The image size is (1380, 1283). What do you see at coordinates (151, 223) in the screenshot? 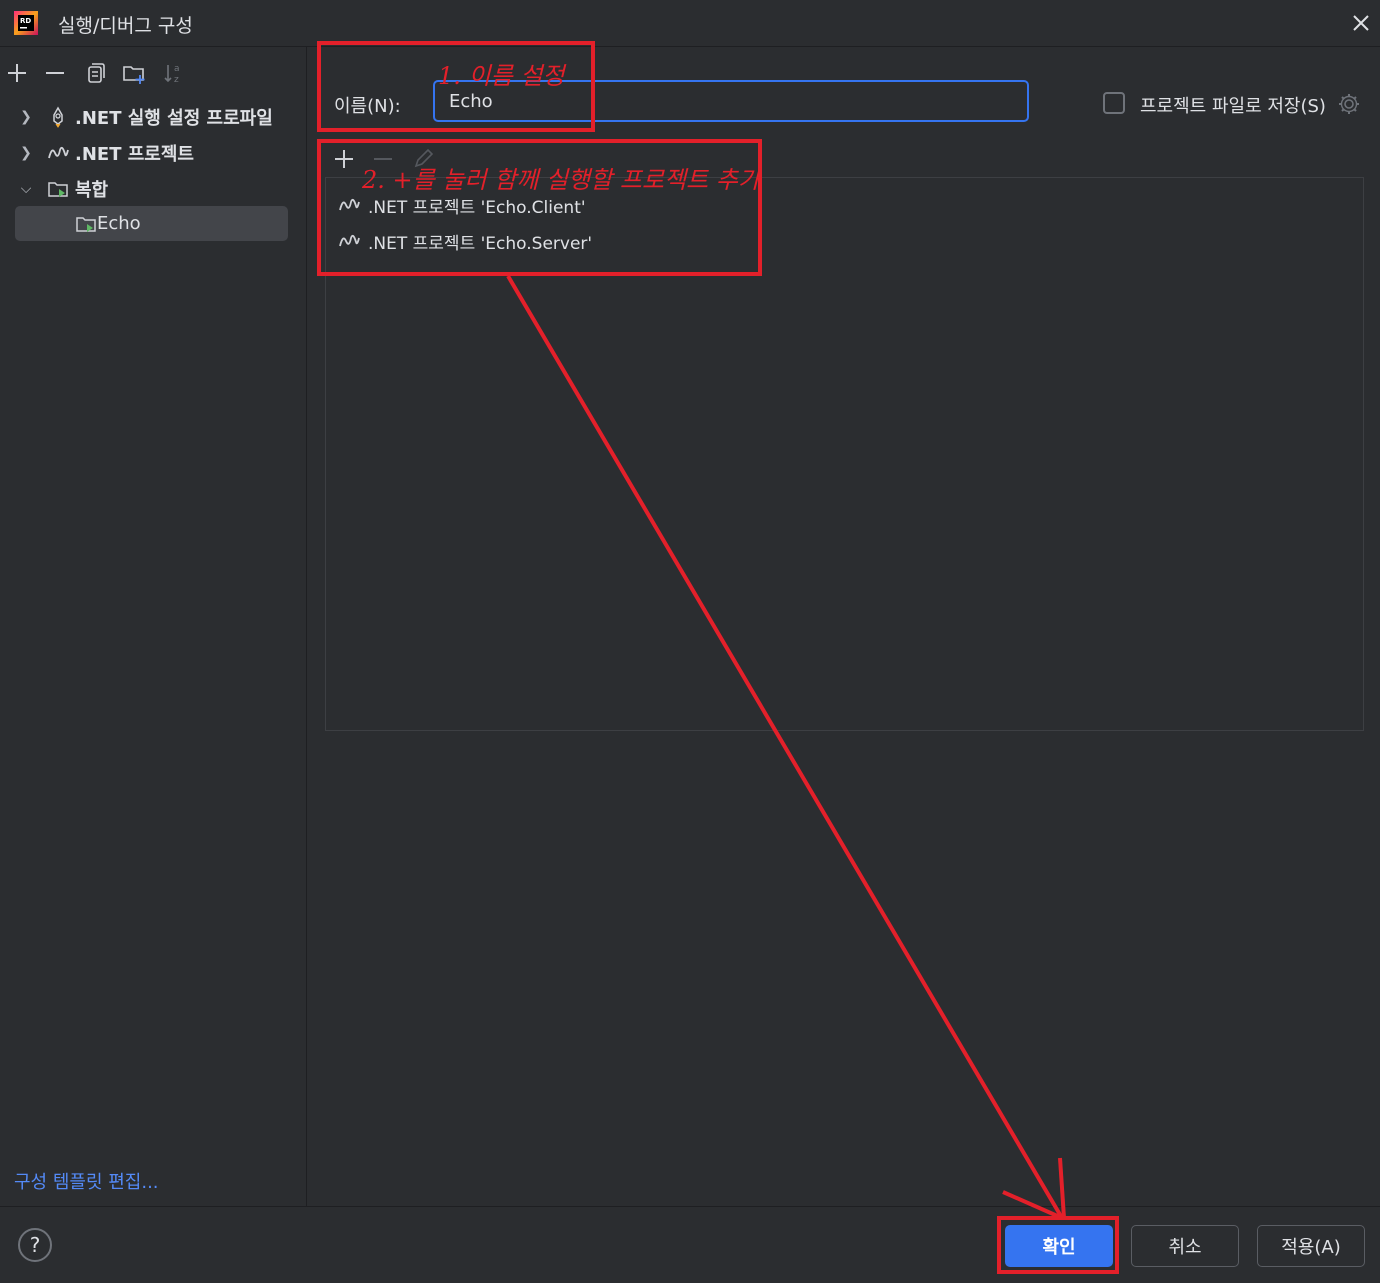
I see `tree-item-echo: Echo` at bounding box center [151, 223].